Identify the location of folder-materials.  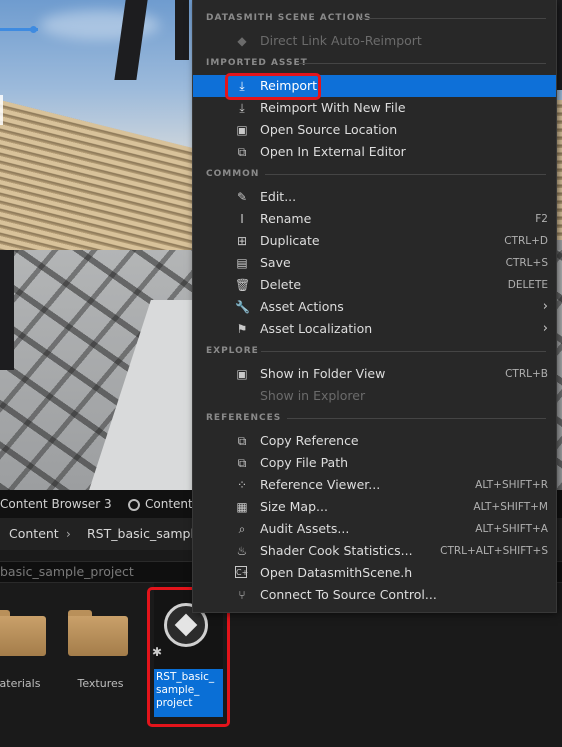
(23, 633).